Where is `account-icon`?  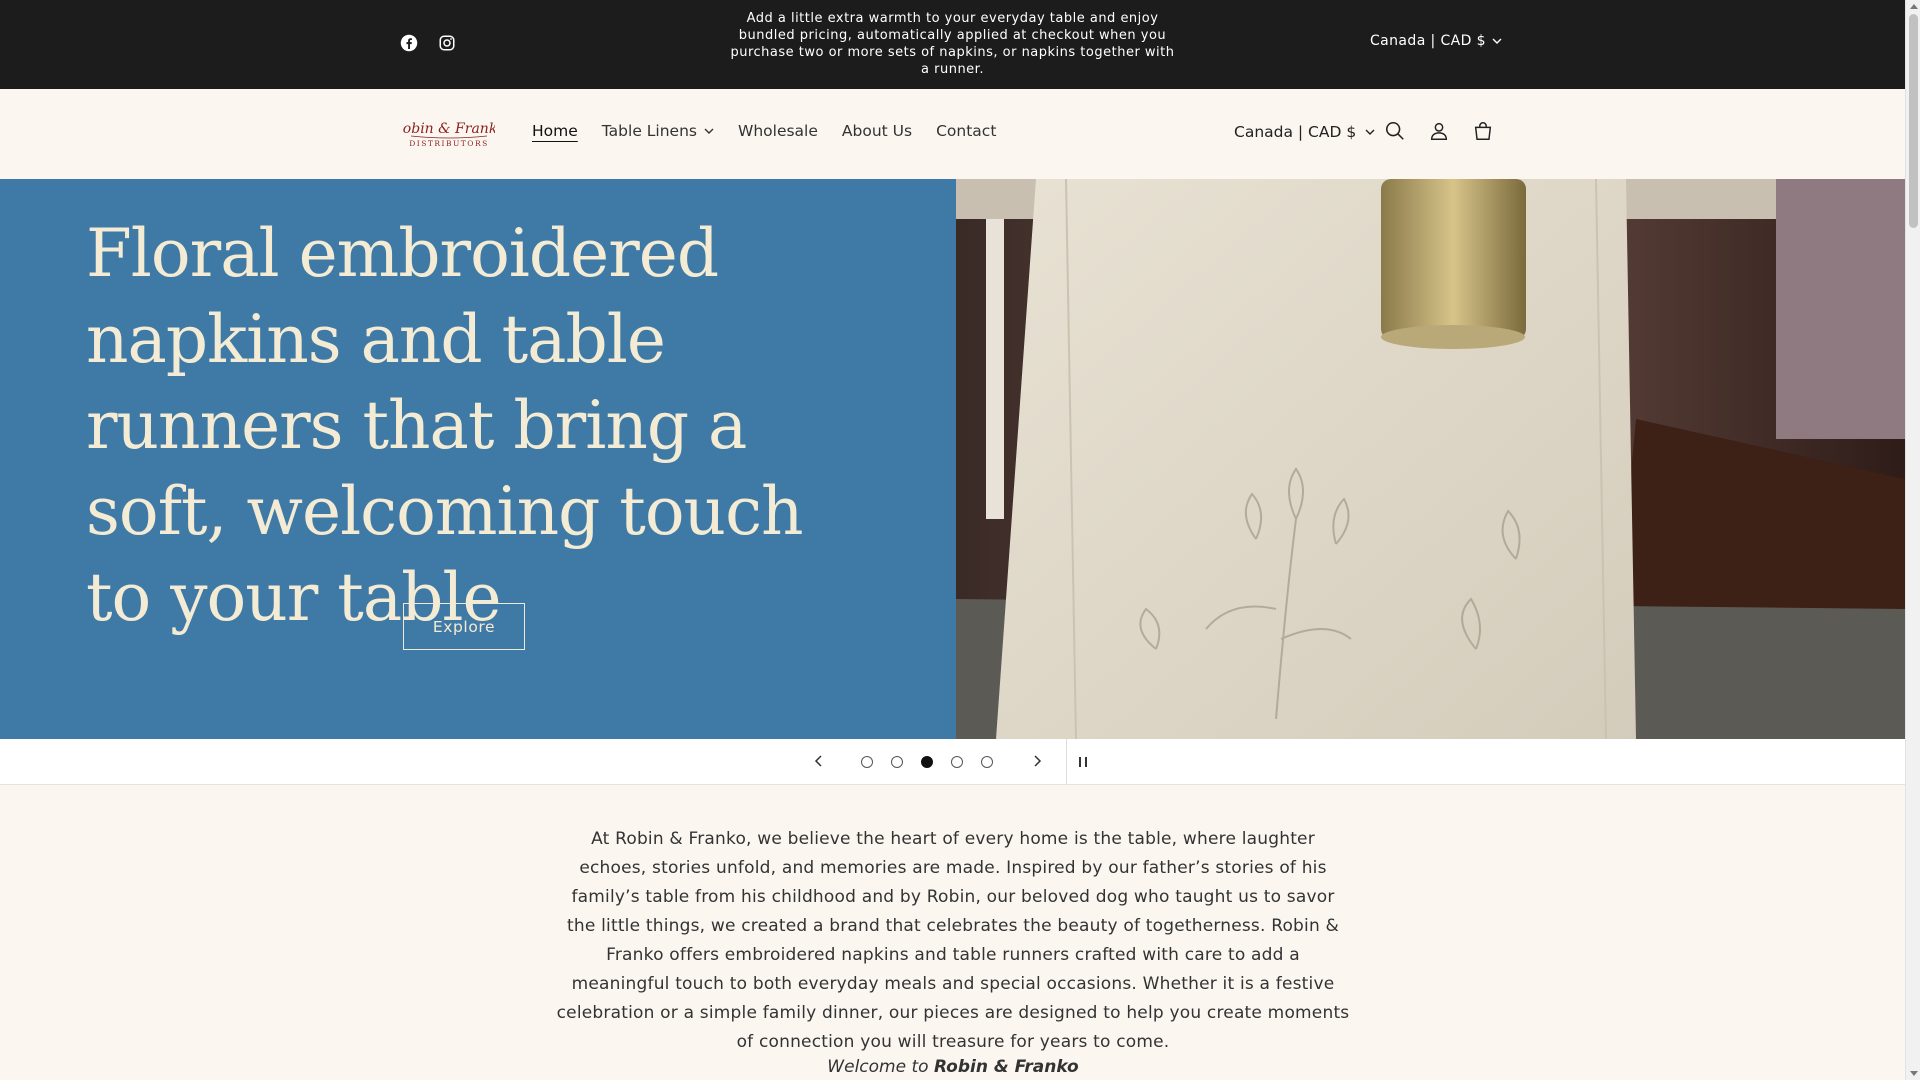
account-icon is located at coordinates (1439, 131).